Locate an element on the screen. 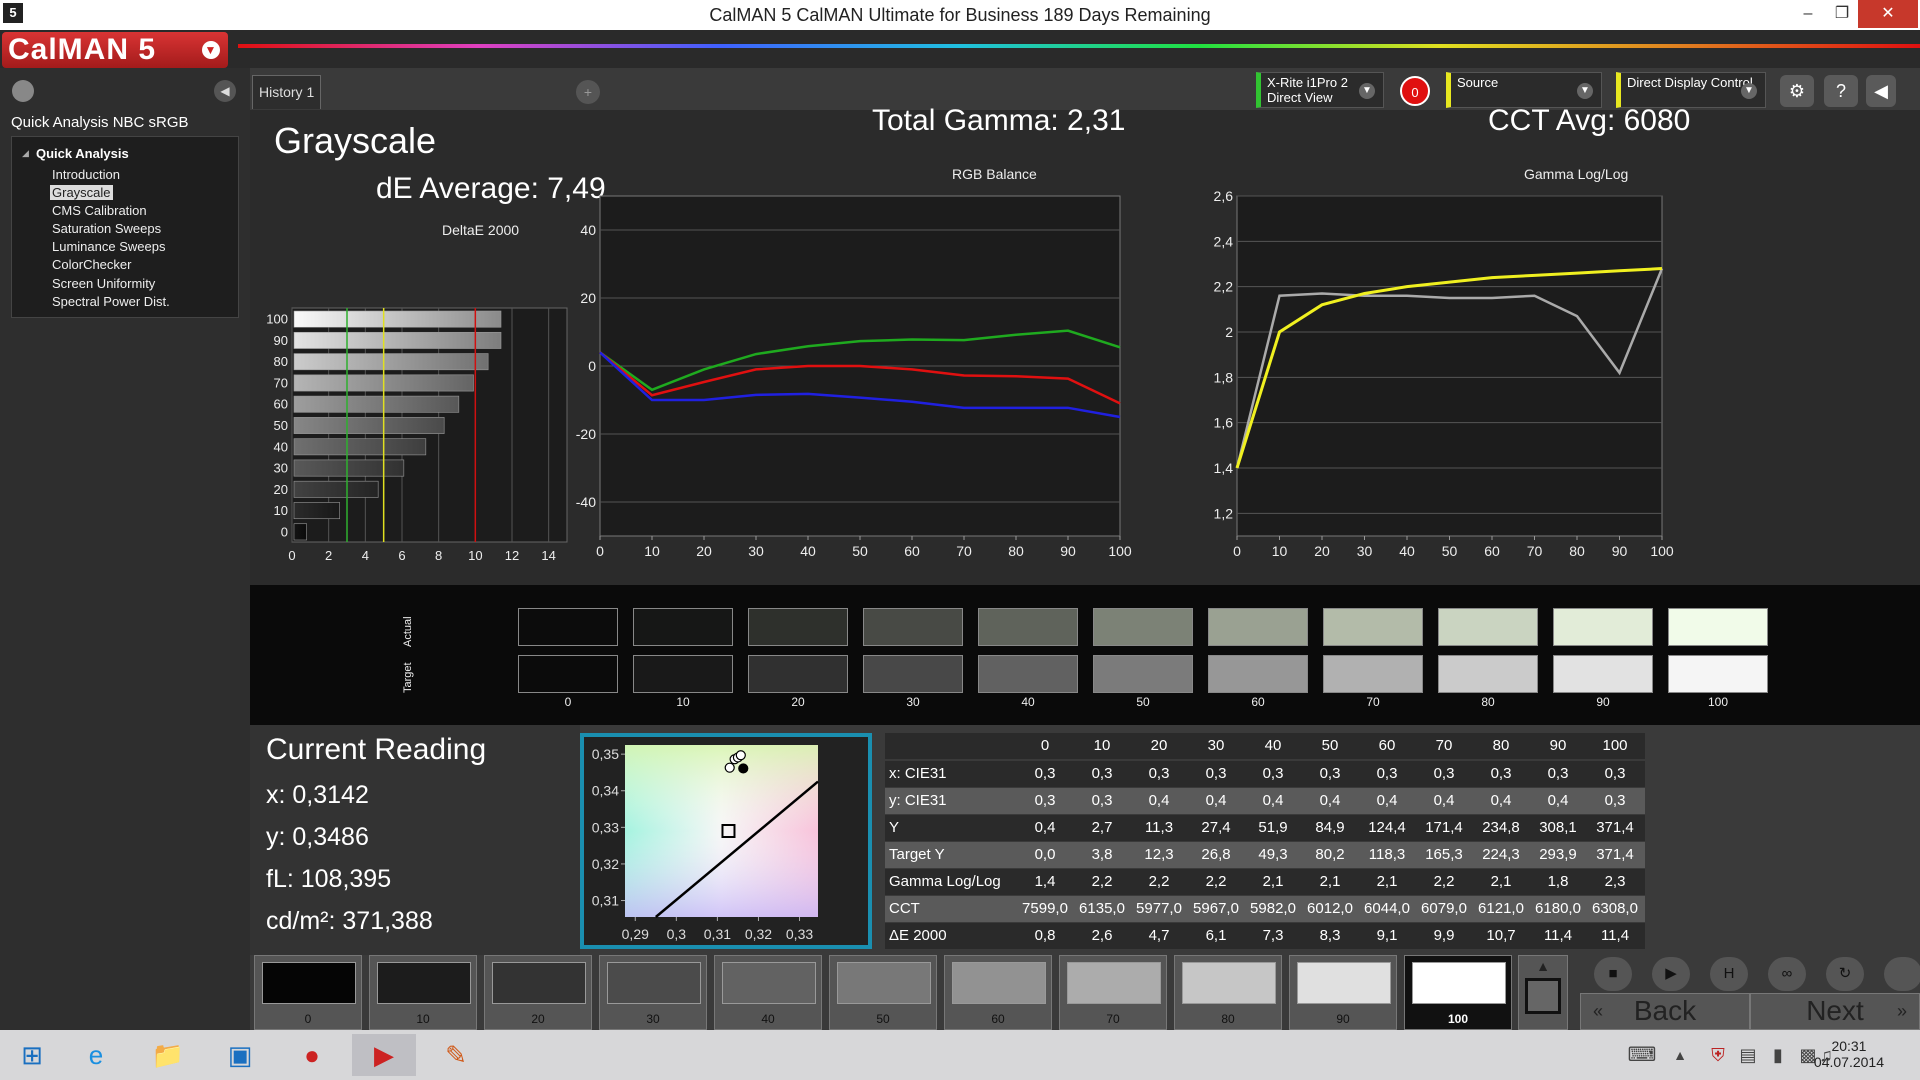 The image size is (1920, 1080). column-header: 80 is located at coordinates (1501, 745).